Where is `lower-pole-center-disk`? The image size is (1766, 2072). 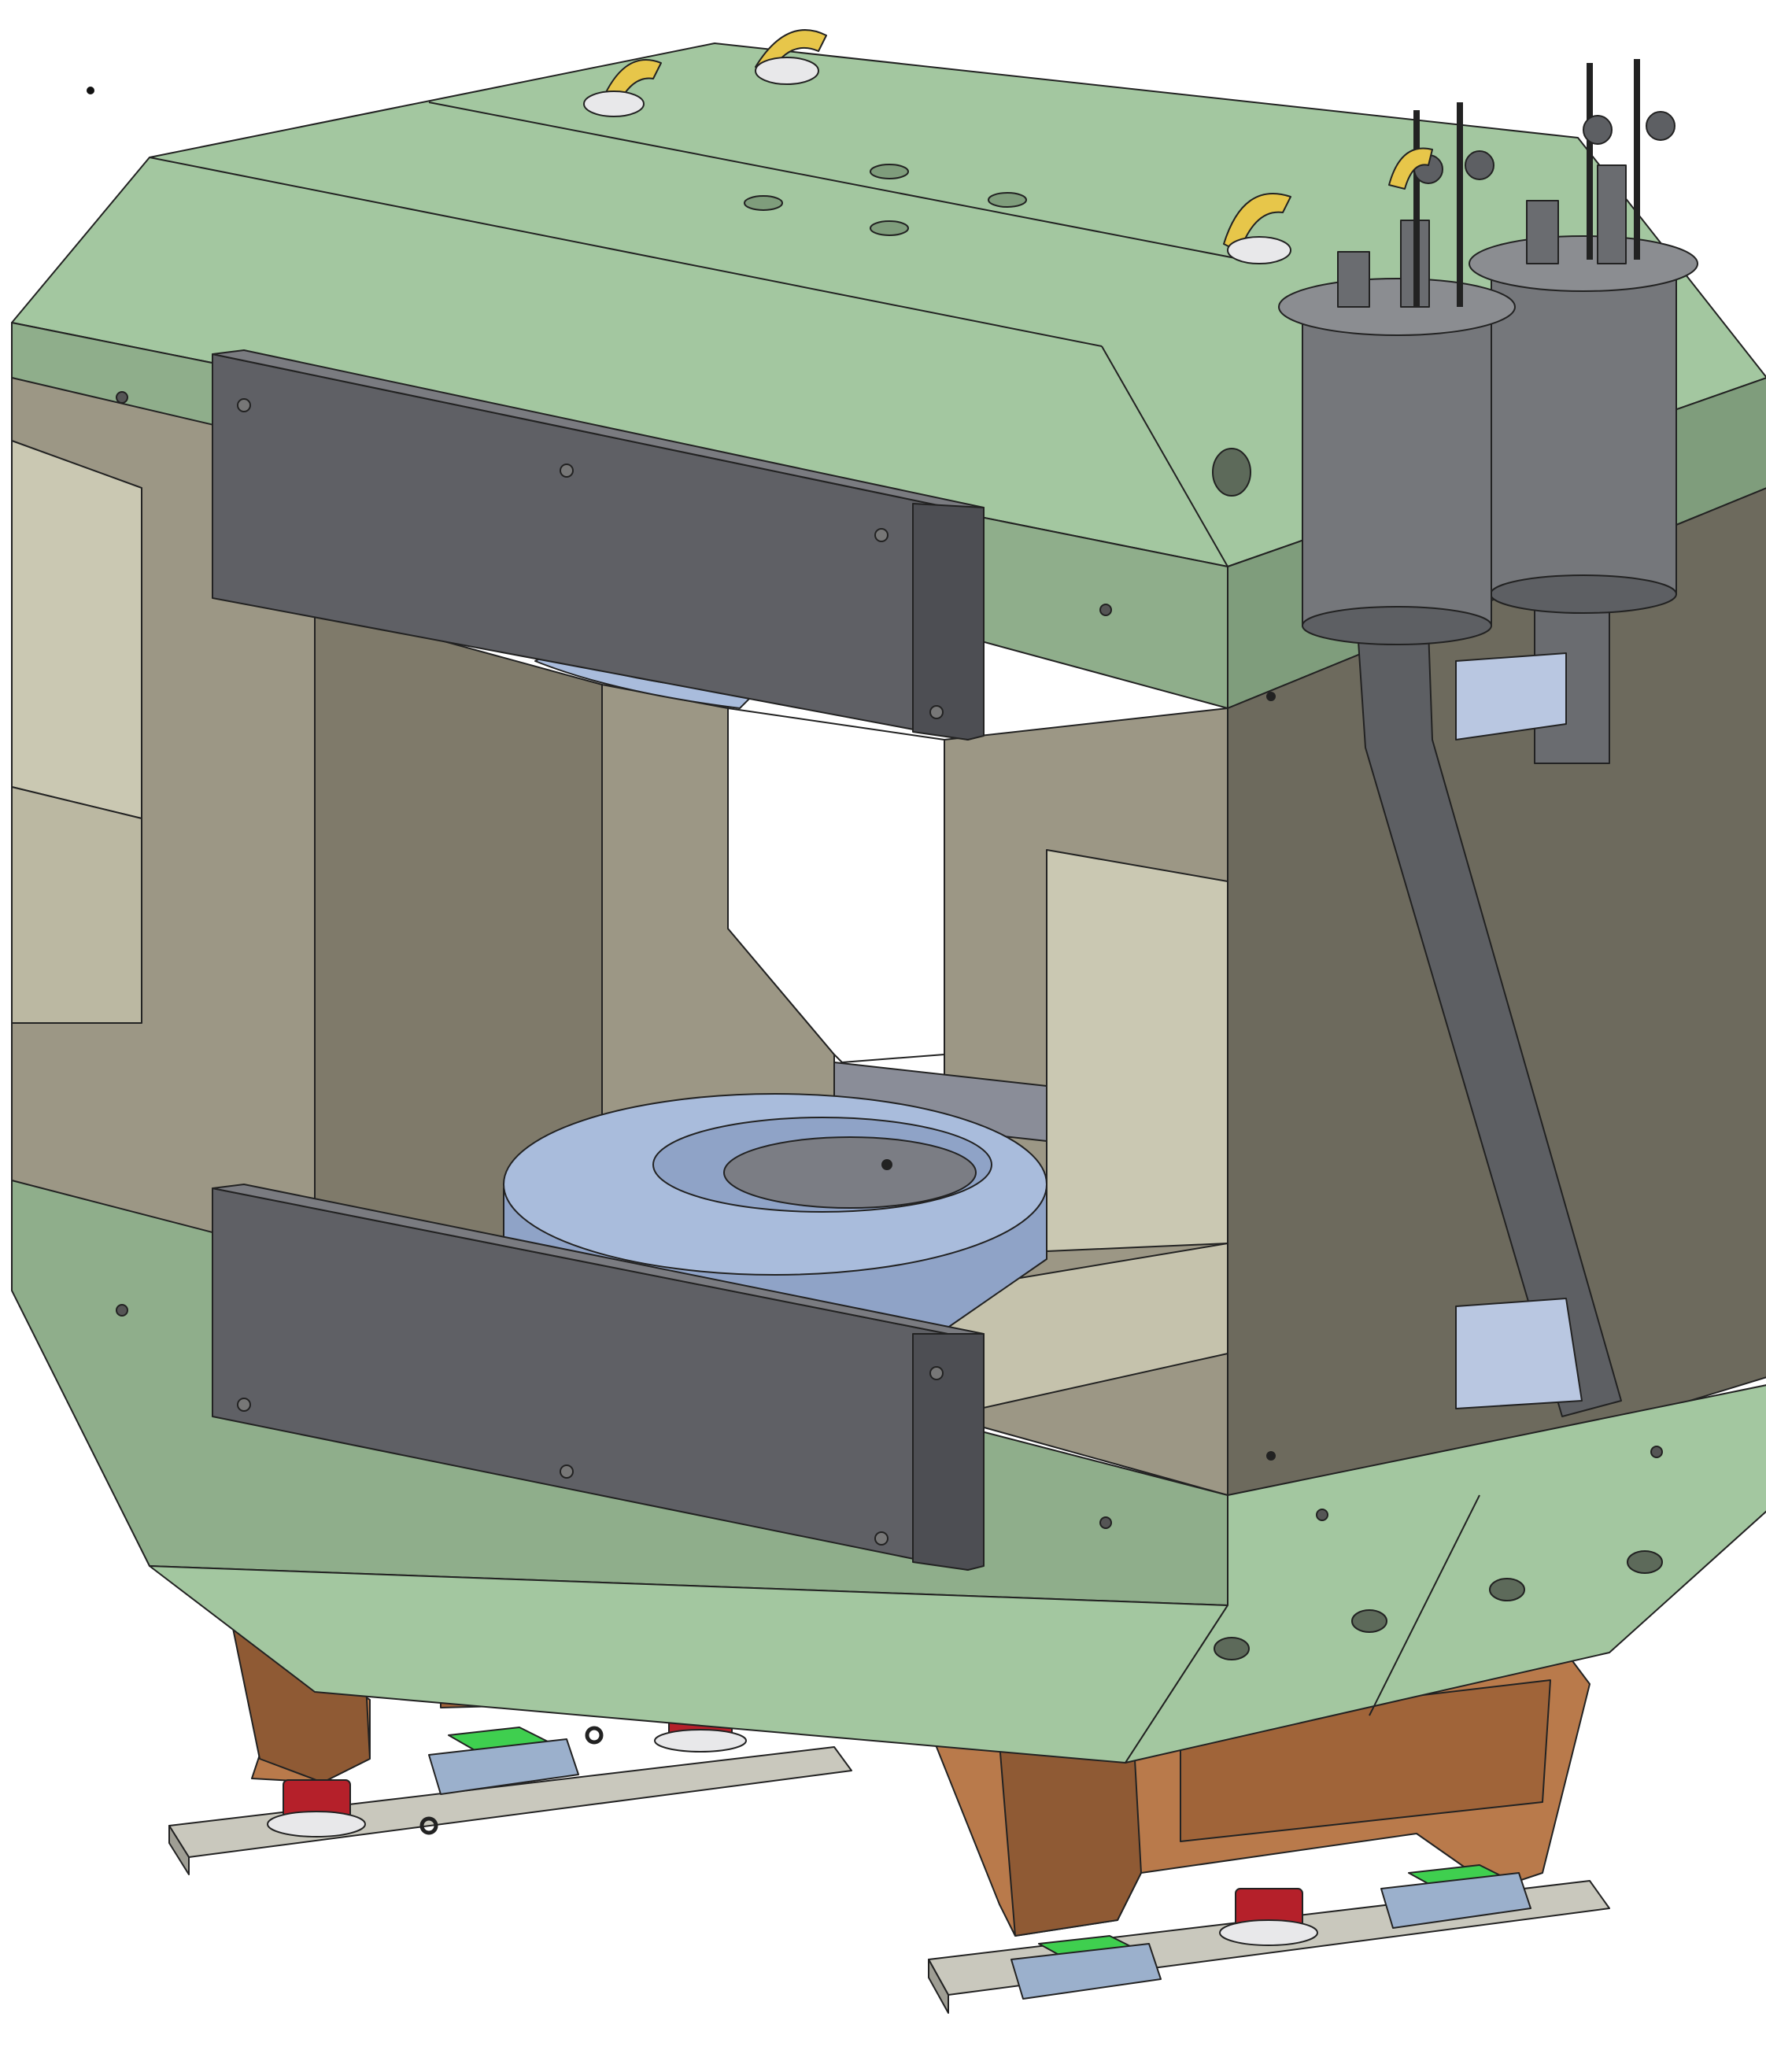 lower-pole-center-disk is located at coordinates (850, 1172).